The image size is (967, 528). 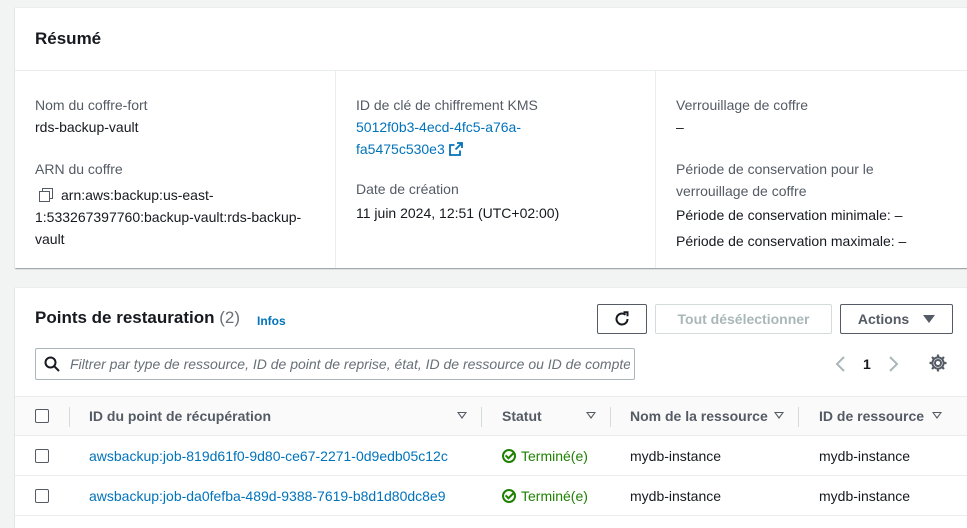 I want to click on summary-title: Résumé, so click(x=491, y=39).